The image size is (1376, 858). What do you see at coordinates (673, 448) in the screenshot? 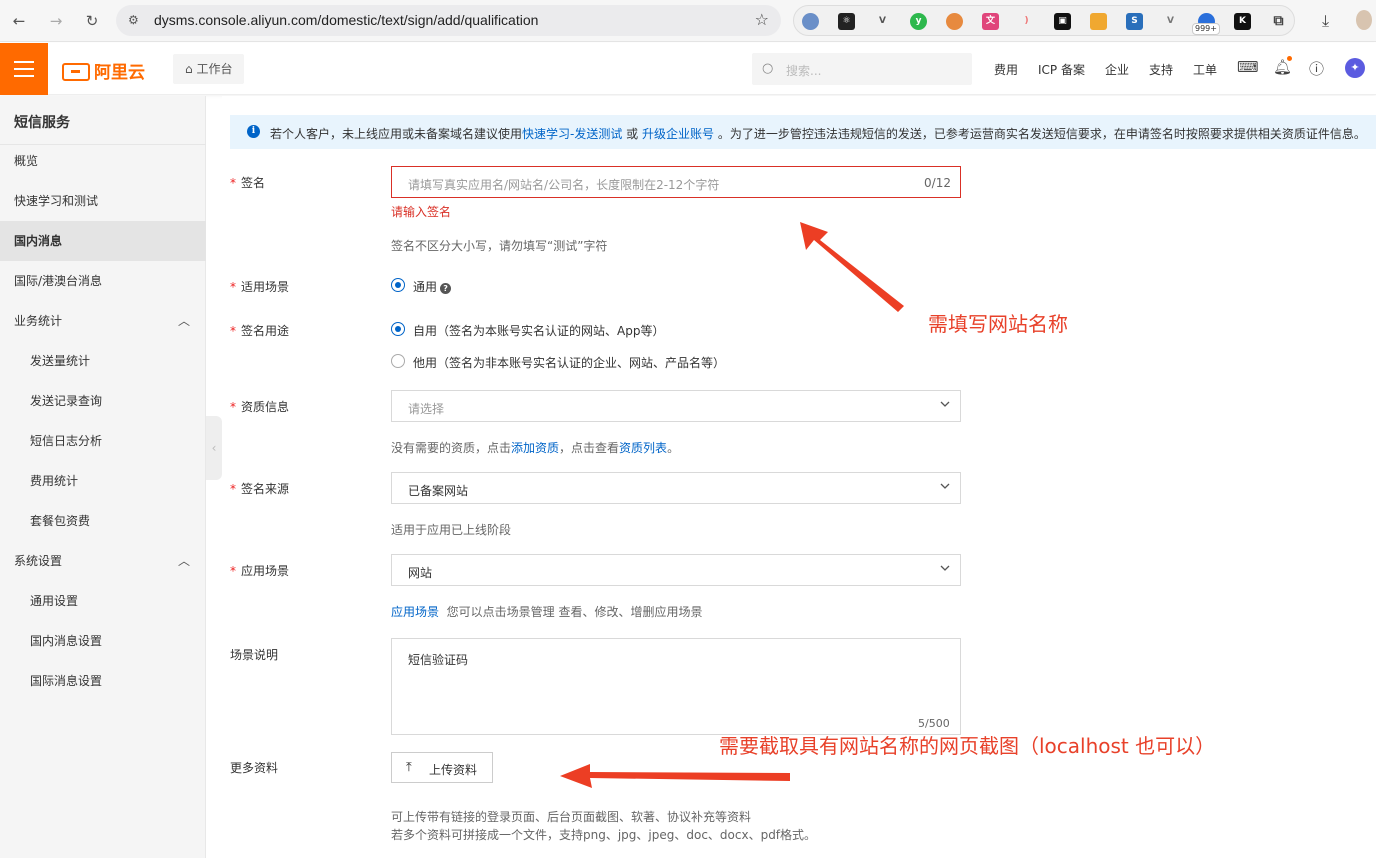
I see `hint-text: 。` at bounding box center [673, 448].